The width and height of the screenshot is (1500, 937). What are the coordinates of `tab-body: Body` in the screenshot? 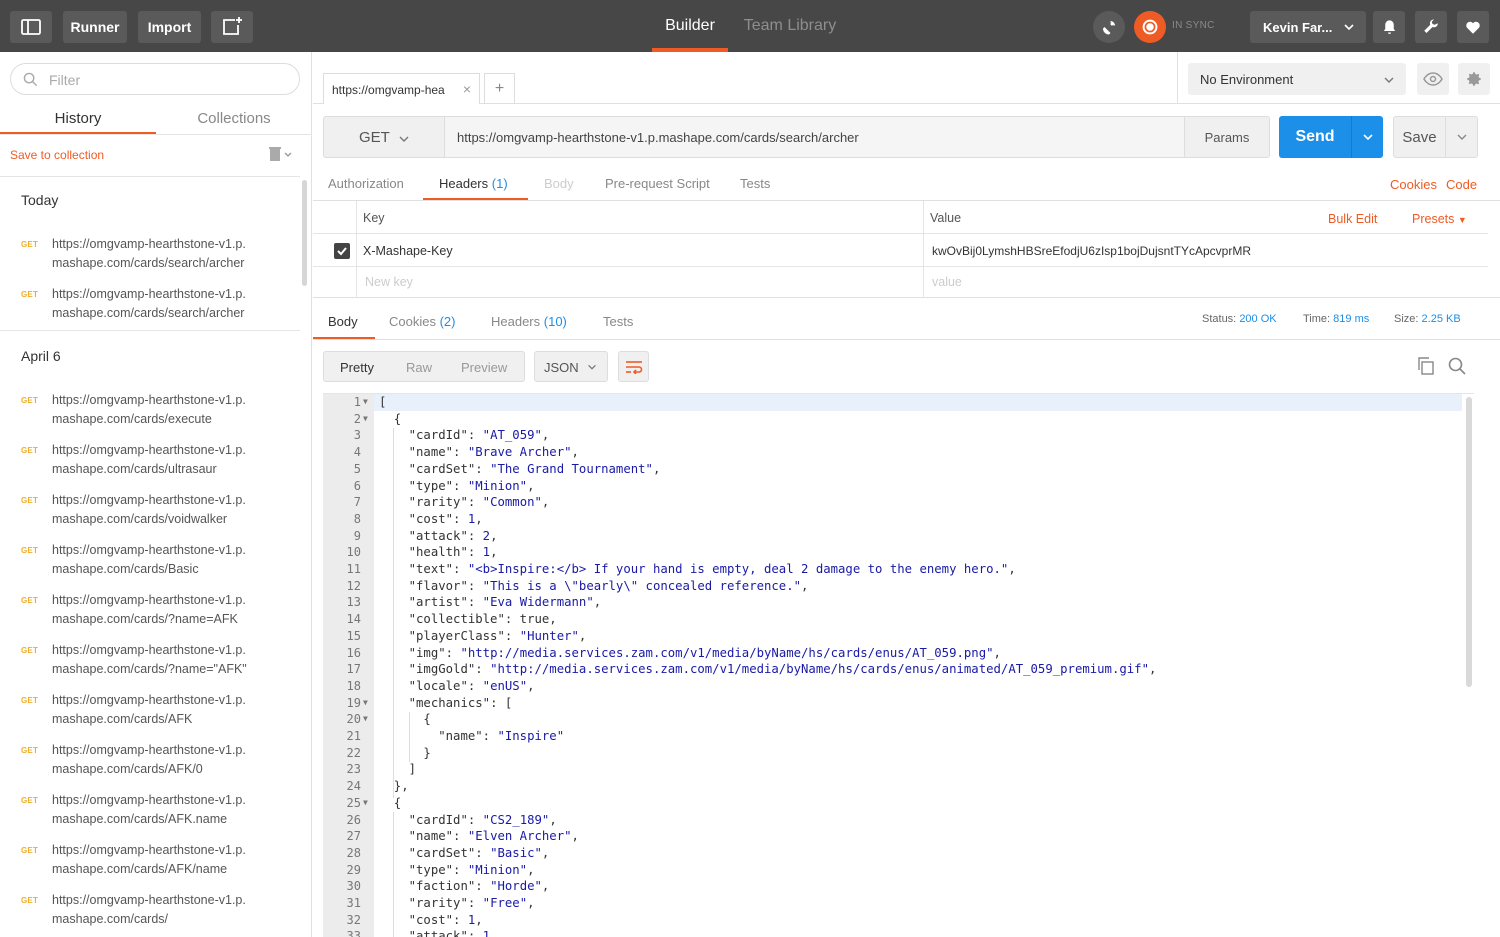 It's located at (559, 184).